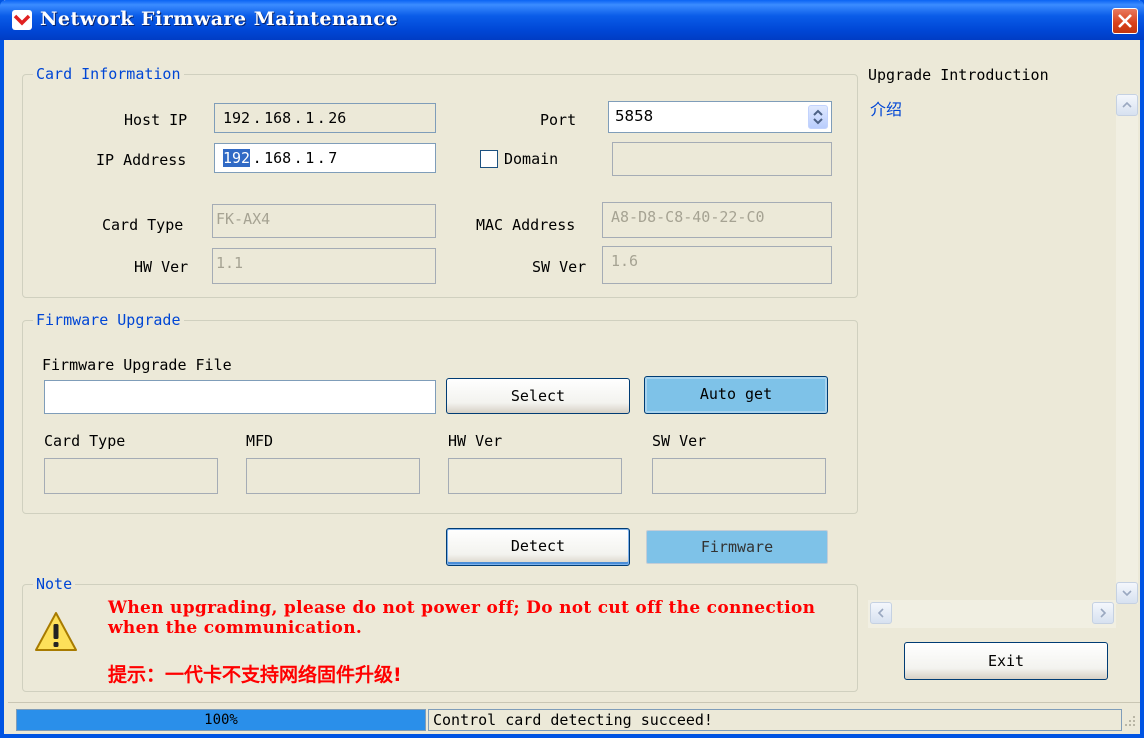 The image size is (1144, 738). I want to click on chevron-up-icon, so click(1127, 104).